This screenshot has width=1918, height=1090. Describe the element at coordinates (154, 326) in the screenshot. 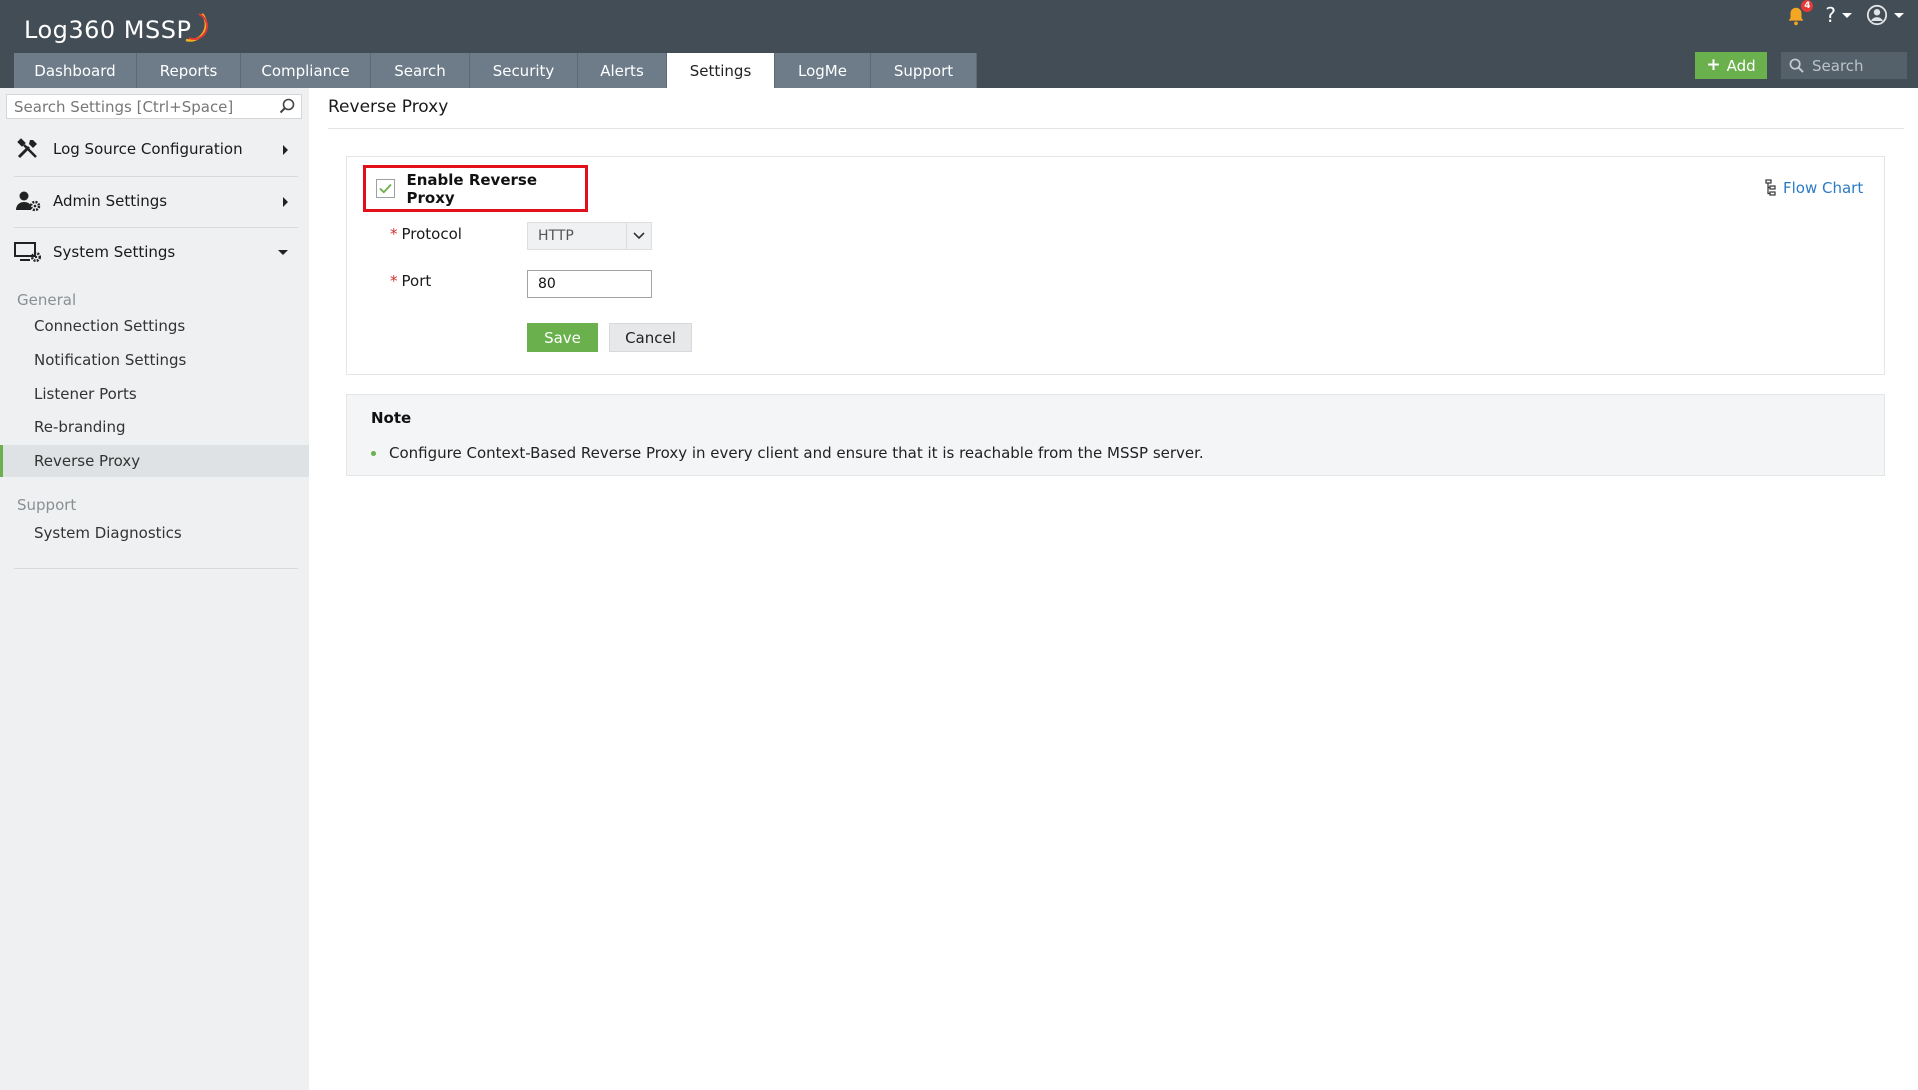

I see `sidebar-item-connection-settings: Connection Settings` at that location.